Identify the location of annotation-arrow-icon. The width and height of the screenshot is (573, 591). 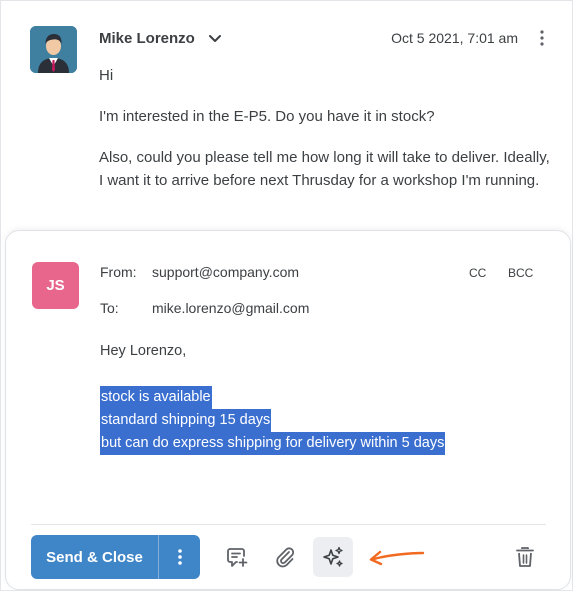
(397, 558).